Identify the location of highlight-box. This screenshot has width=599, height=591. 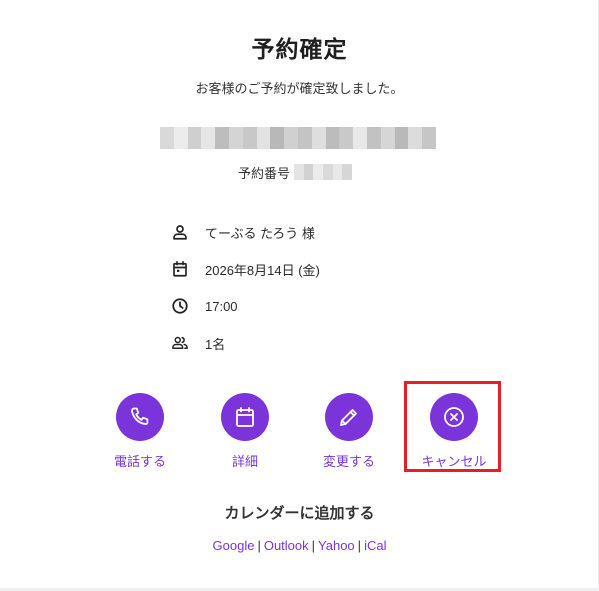
(452, 426).